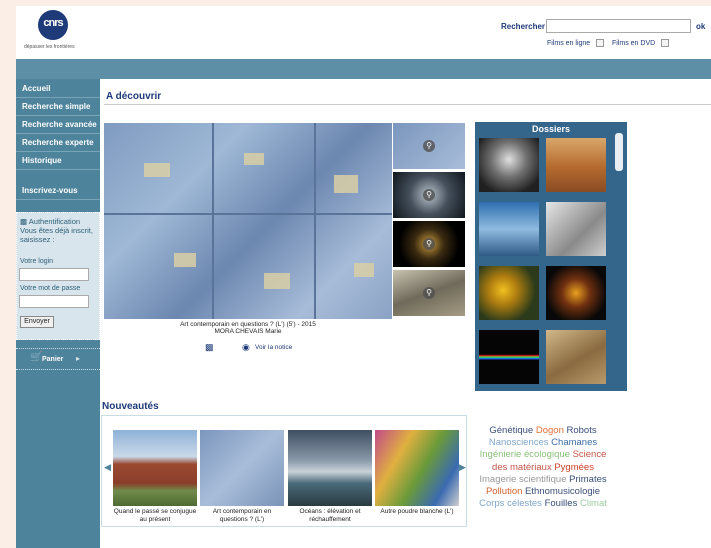 This screenshot has width=711, height=548. Describe the element at coordinates (504, 491) in the screenshot. I see `tag-link: Pollution` at that location.